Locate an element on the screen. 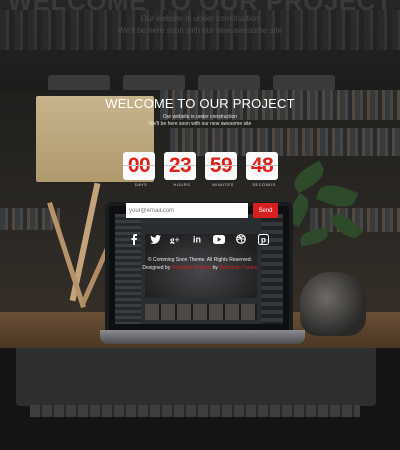 This screenshot has width=400, height=450. google-plus-icon: g+ is located at coordinates (176, 239).